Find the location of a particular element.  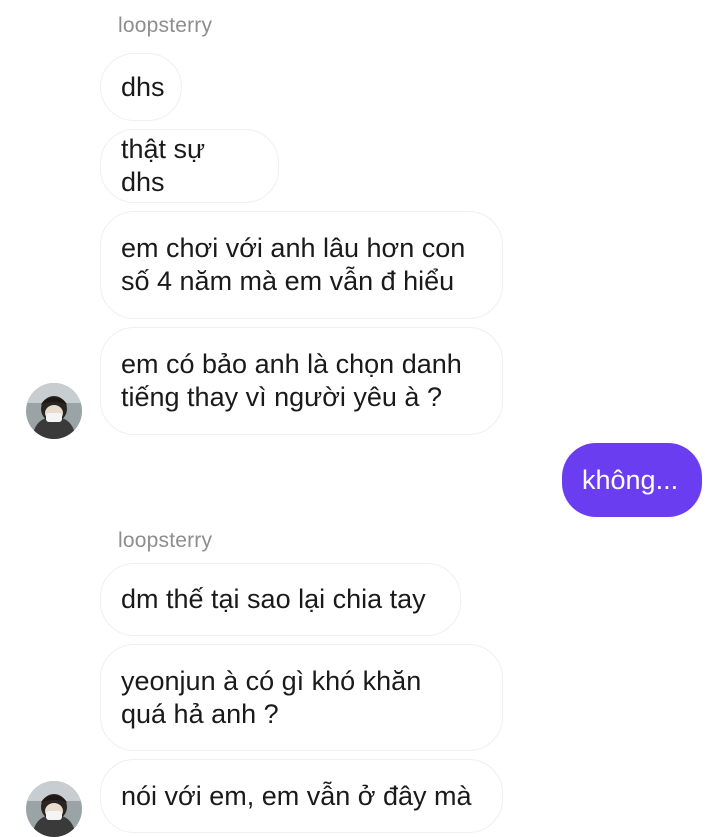

message-text: dhs is located at coordinates (143, 86).